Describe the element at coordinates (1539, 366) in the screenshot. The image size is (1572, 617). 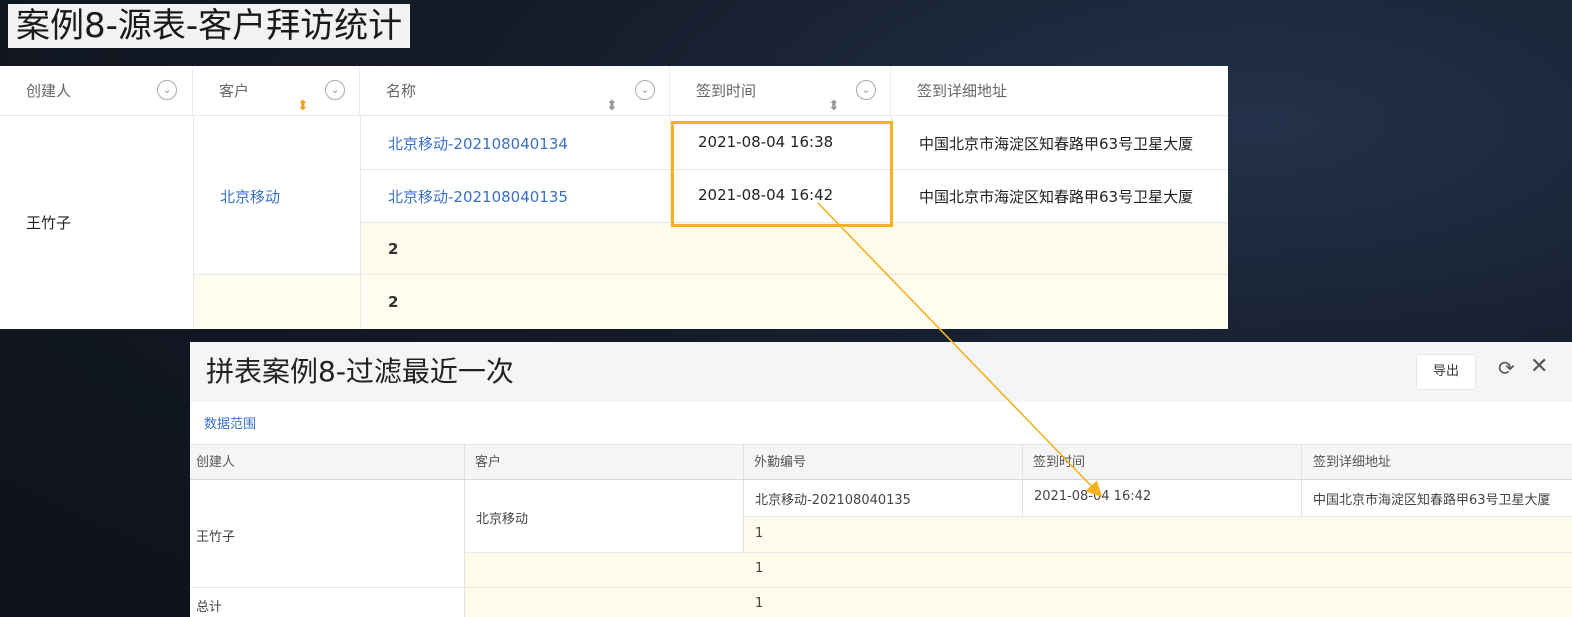
I see `close-icon: ✕` at that location.